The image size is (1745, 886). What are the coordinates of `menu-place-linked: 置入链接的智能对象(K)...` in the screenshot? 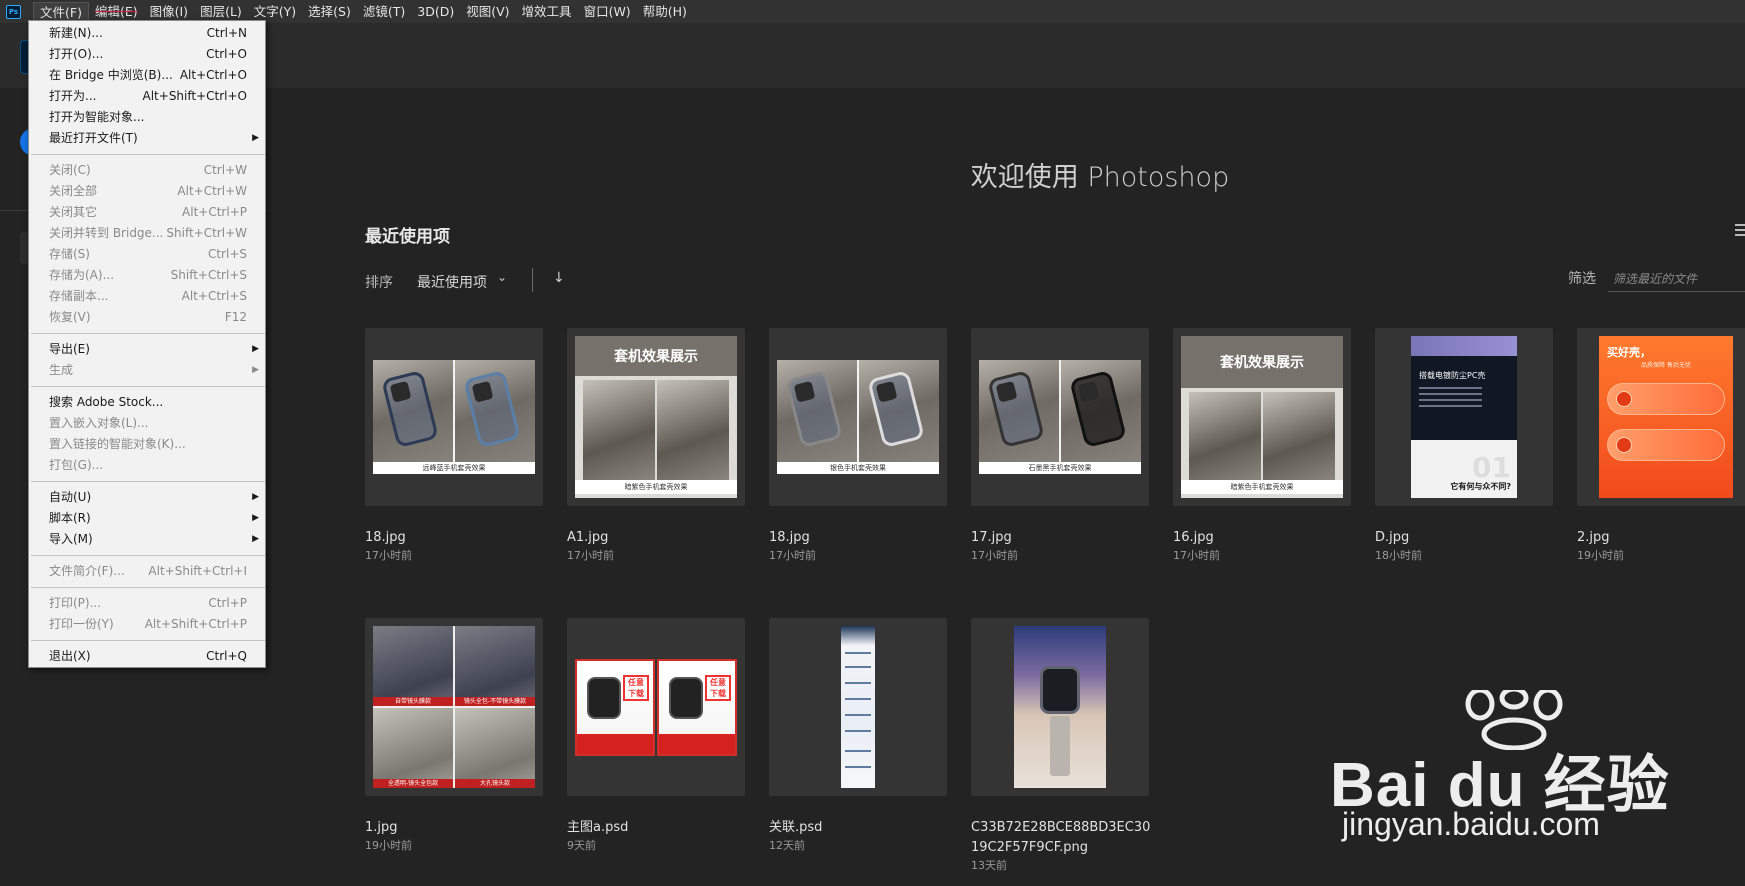 It's located at (147, 444).